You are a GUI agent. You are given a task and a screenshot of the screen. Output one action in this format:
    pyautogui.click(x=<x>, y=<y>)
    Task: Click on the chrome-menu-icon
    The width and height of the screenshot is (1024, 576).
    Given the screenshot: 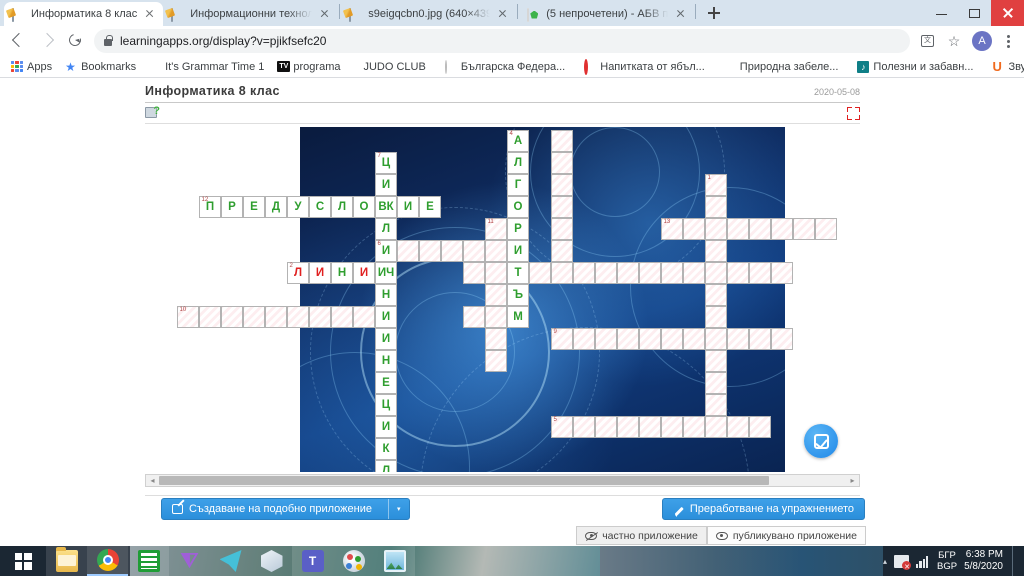 What is the action you would take?
    pyautogui.click(x=1008, y=41)
    